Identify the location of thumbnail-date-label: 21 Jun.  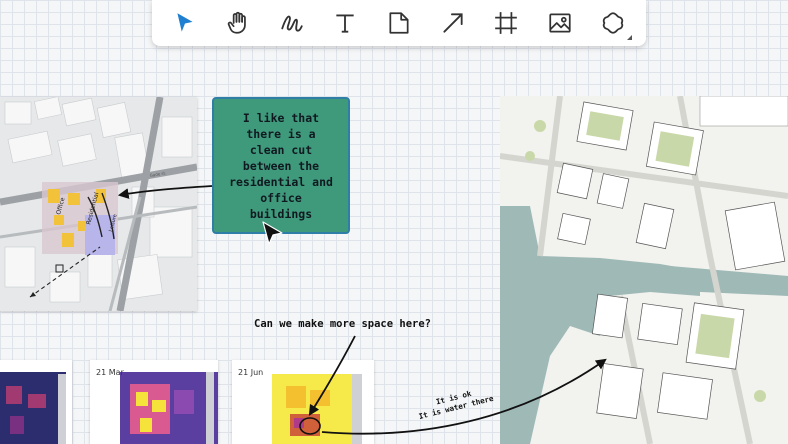
(251, 372).